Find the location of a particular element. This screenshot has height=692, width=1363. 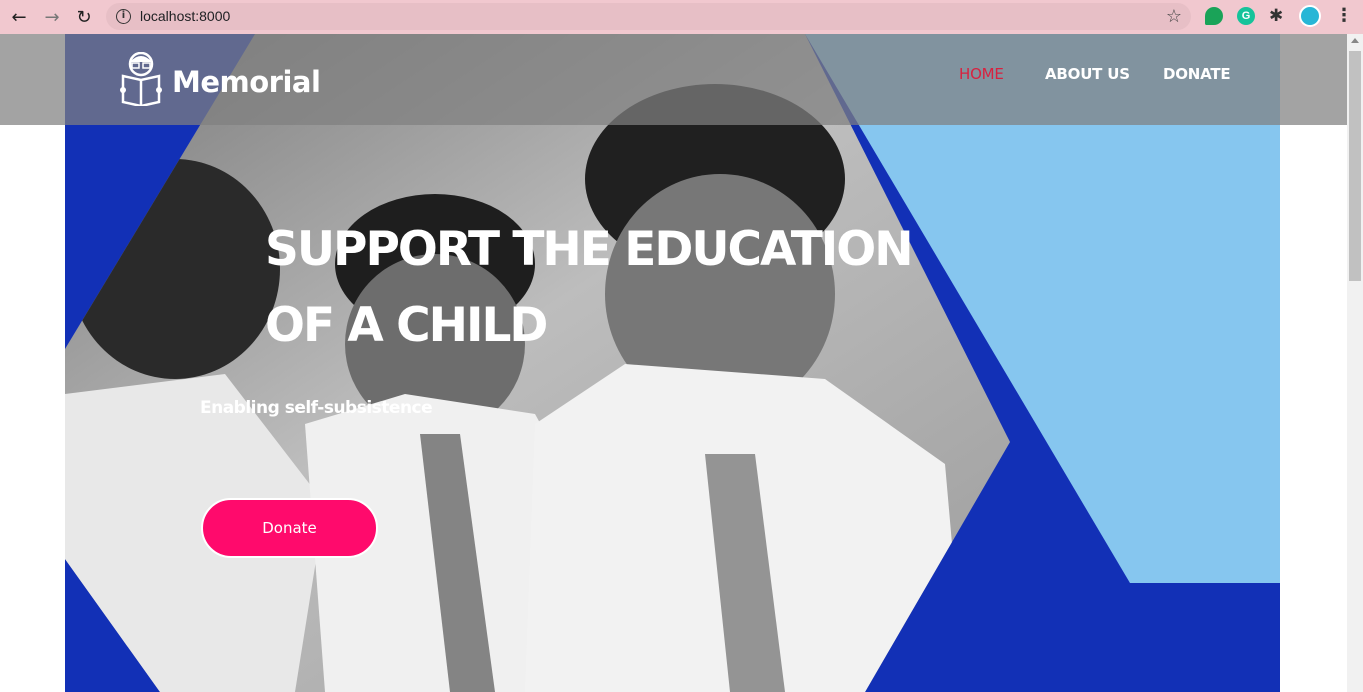

back-arrow-icon: ← is located at coordinates (19, 17).